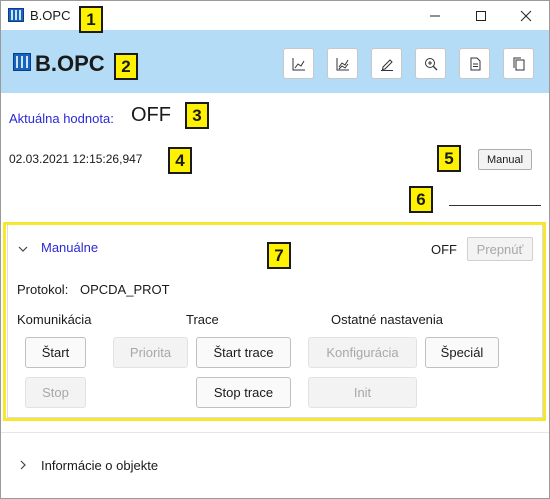 The height and width of the screenshot is (499, 550). Describe the element at coordinates (151, 115) in the screenshot. I see `current-value: OFF` at that location.